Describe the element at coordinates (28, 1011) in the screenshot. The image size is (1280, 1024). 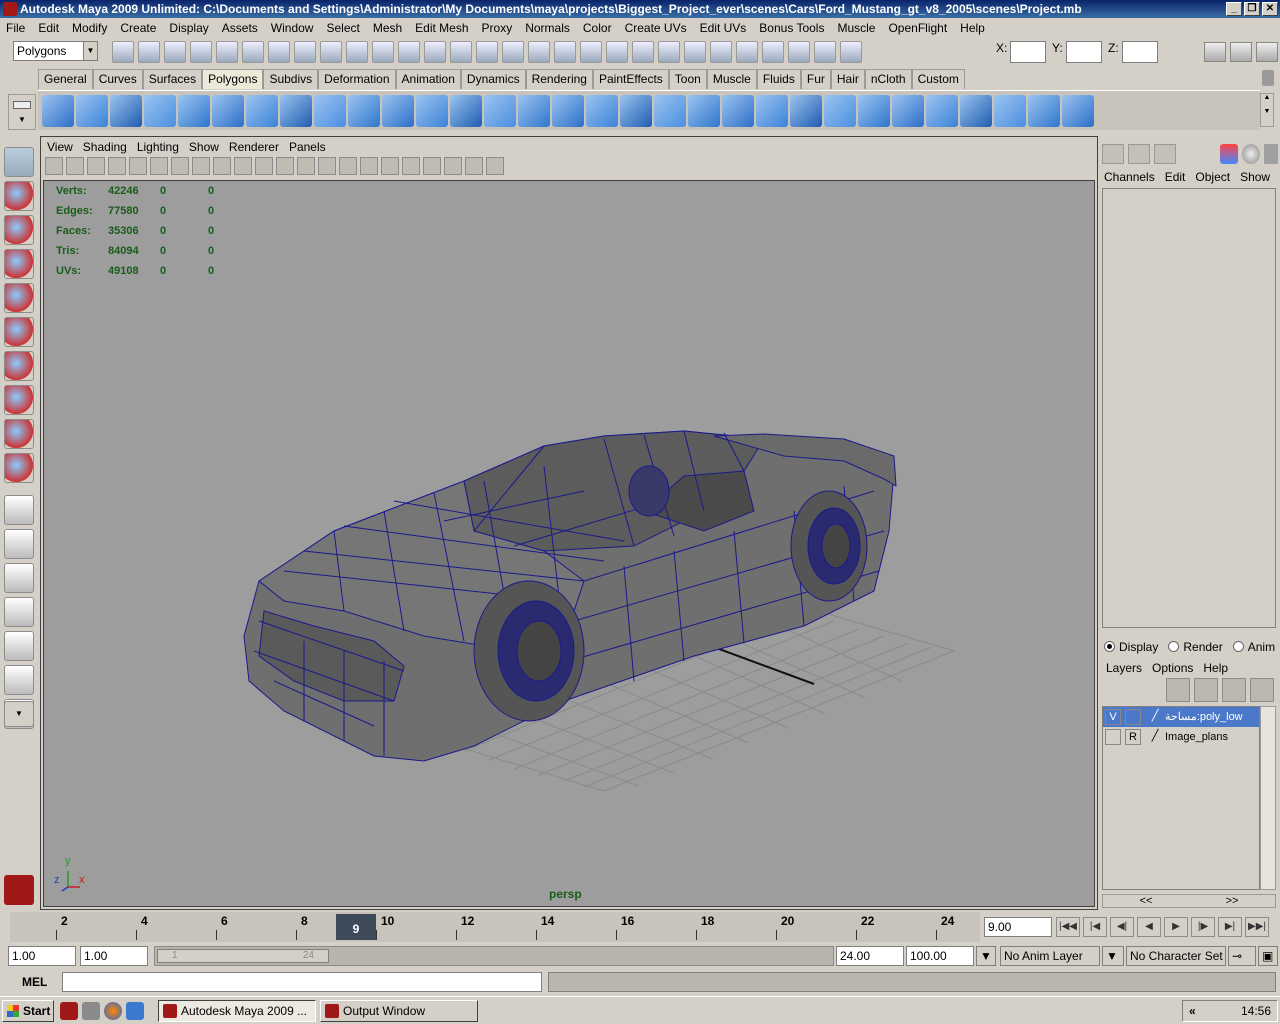
I see `start-button: Start` at that location.